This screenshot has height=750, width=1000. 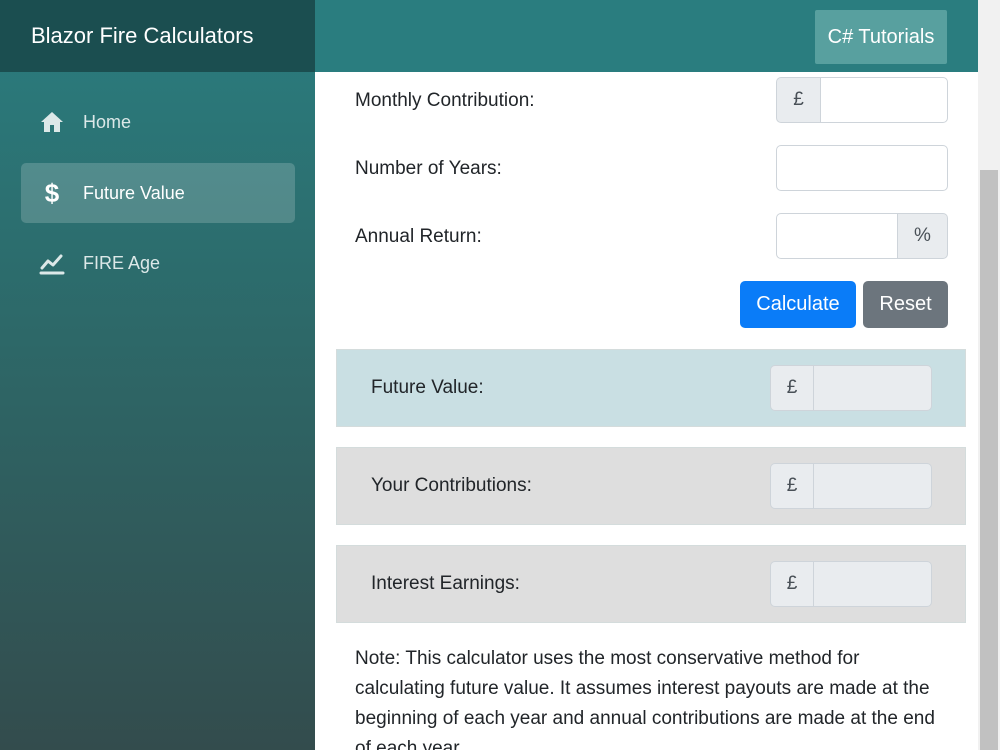 I want to click on monthly-contribution-label: Monthly Contribution:, so click(x=445, y=100).